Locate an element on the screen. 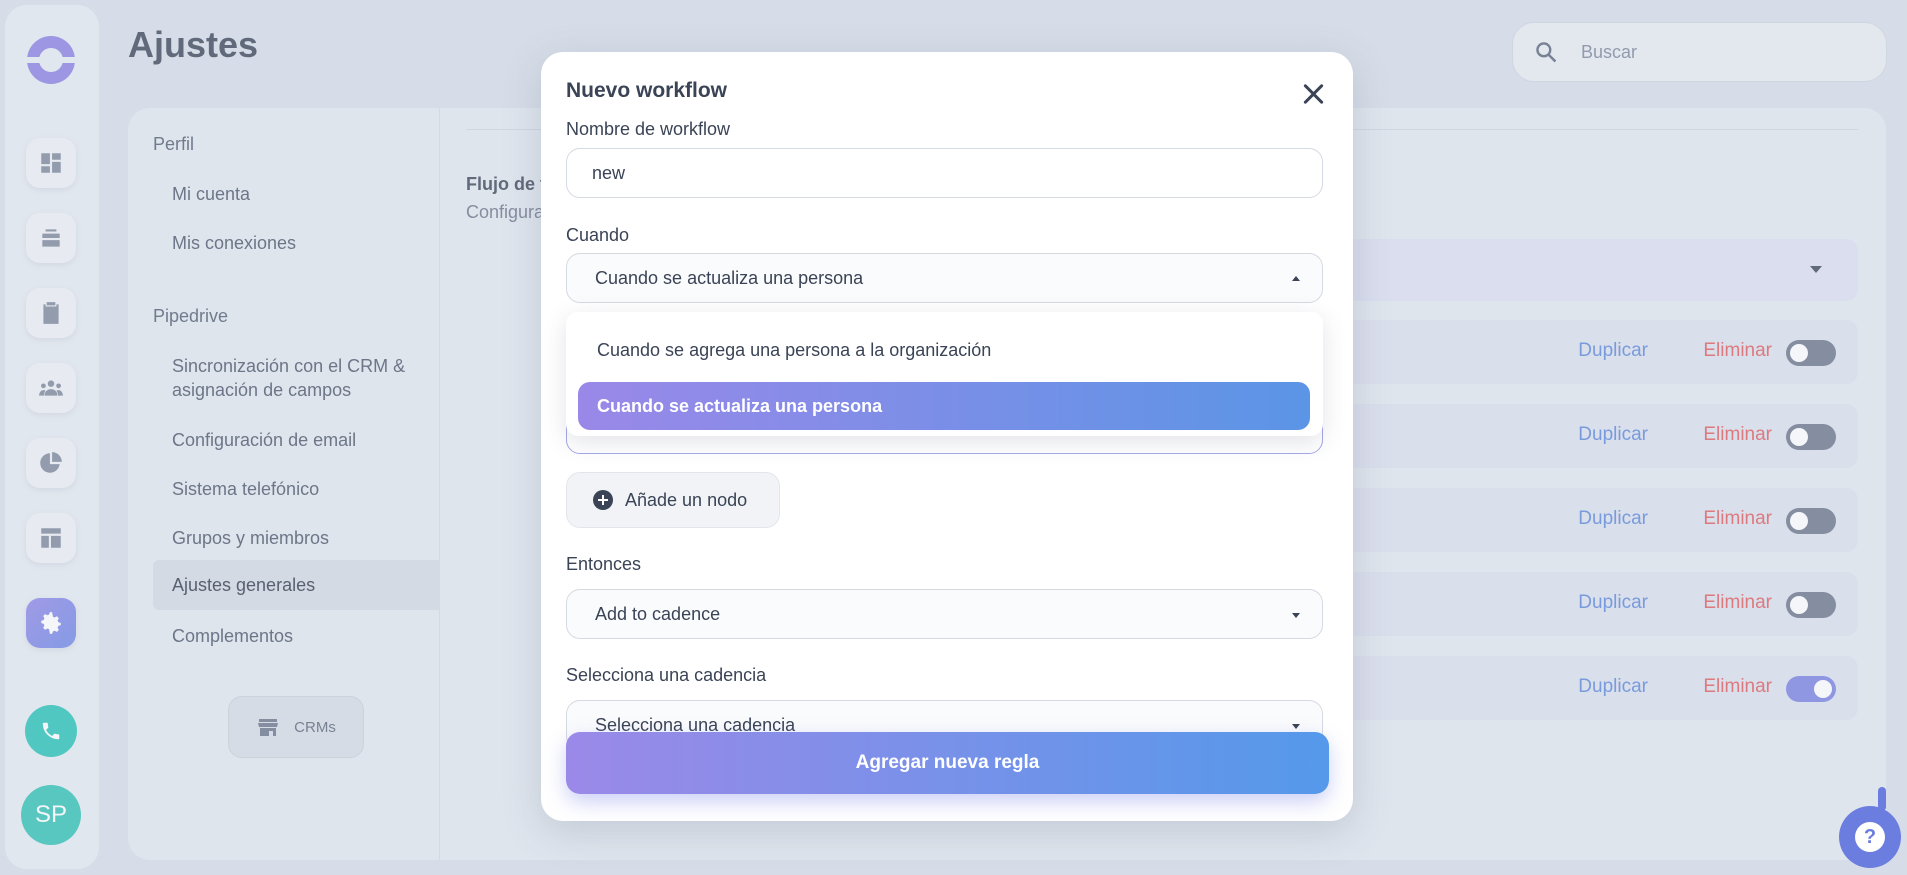 This screenshot has width=1907, height=875. then-select: Add to cadence is located at coordinates (944, 614).